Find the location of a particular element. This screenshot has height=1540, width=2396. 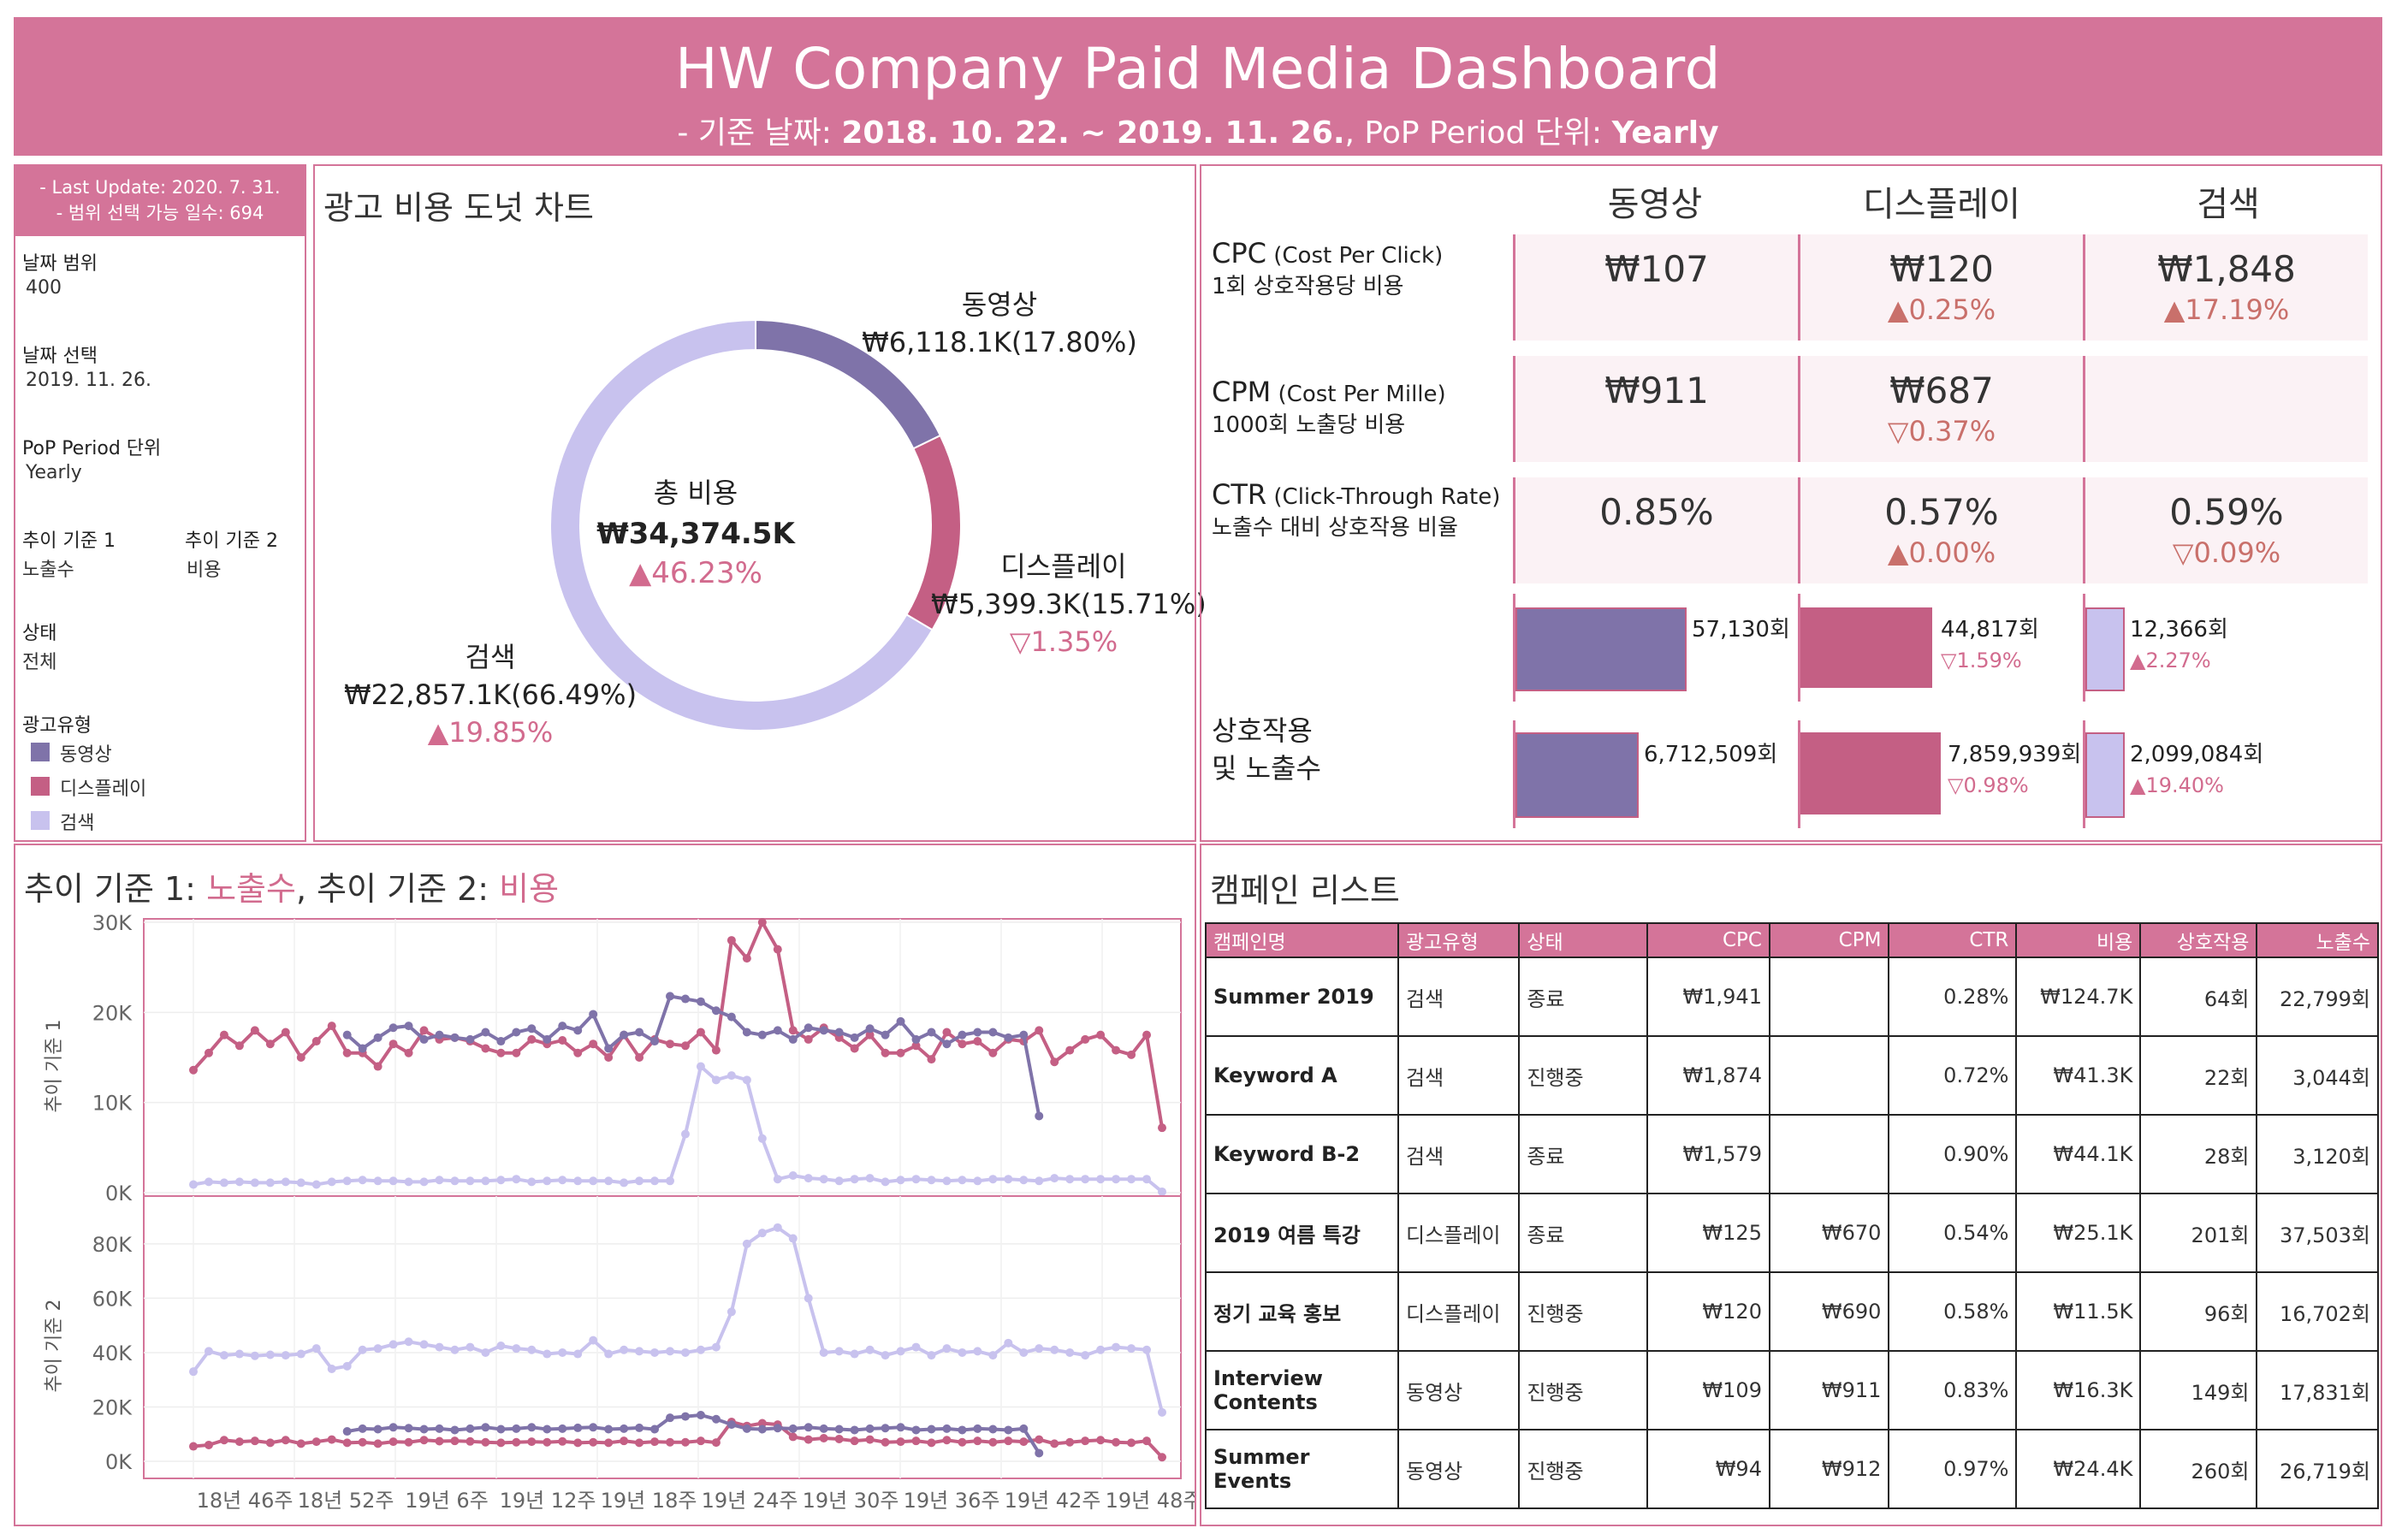

pop-period-select: Yearly is located at coordinates (54, 472).